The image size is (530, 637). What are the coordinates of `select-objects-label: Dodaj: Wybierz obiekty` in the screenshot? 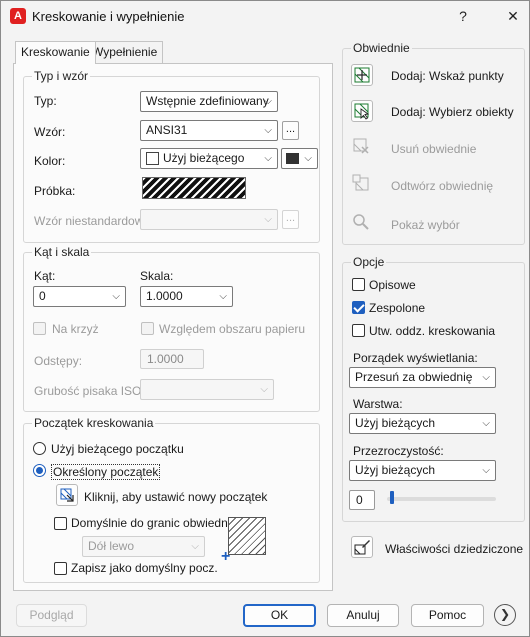 It's located at (452, 112).